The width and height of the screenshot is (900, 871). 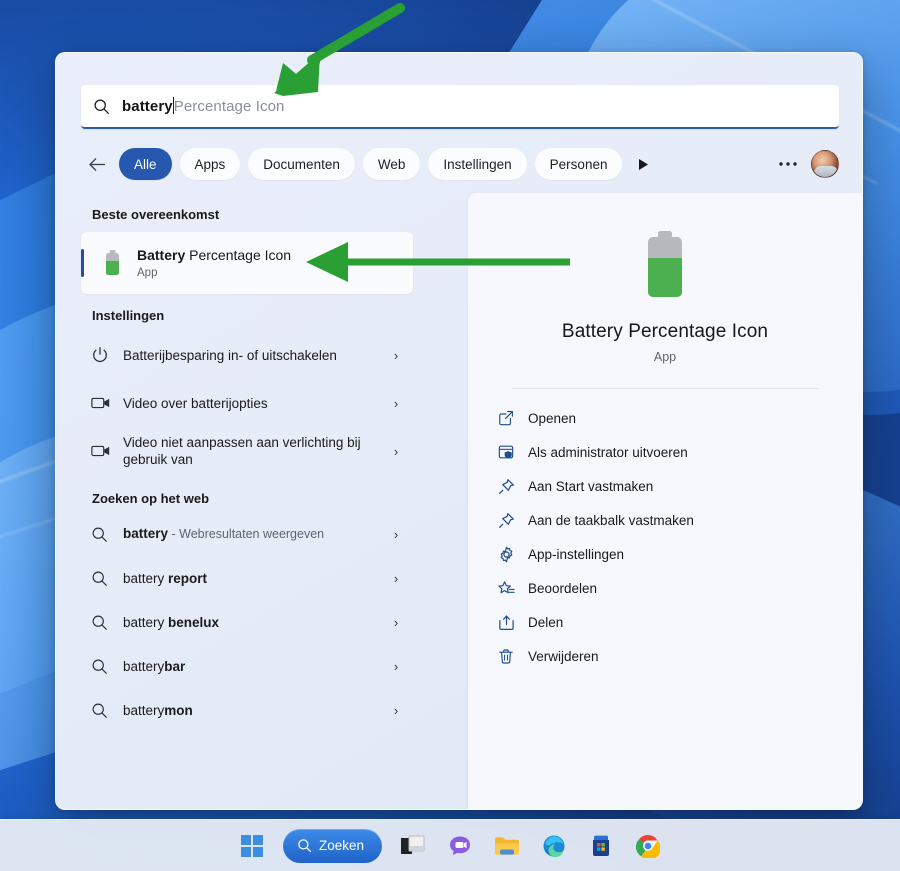 I want to click on web-suggestion-label: batterymon, so click(x=158, y=710).